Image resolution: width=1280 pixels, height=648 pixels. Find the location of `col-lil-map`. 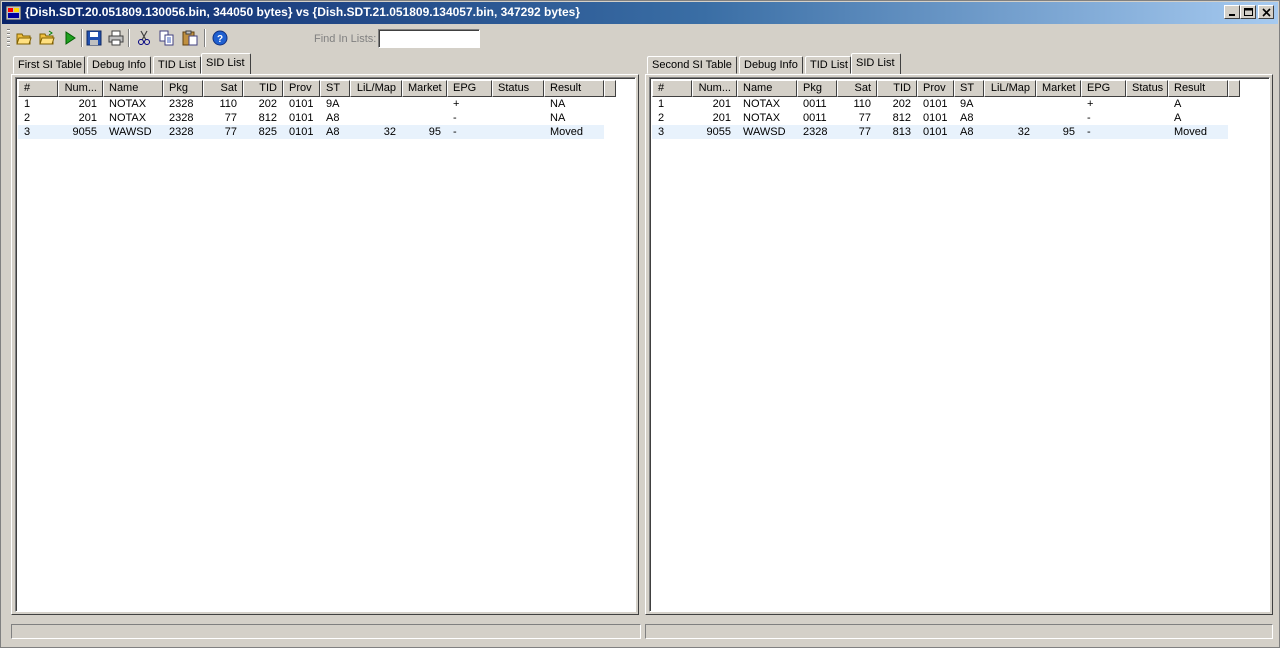

col-lil-map is located at coordinates (1010, 118).